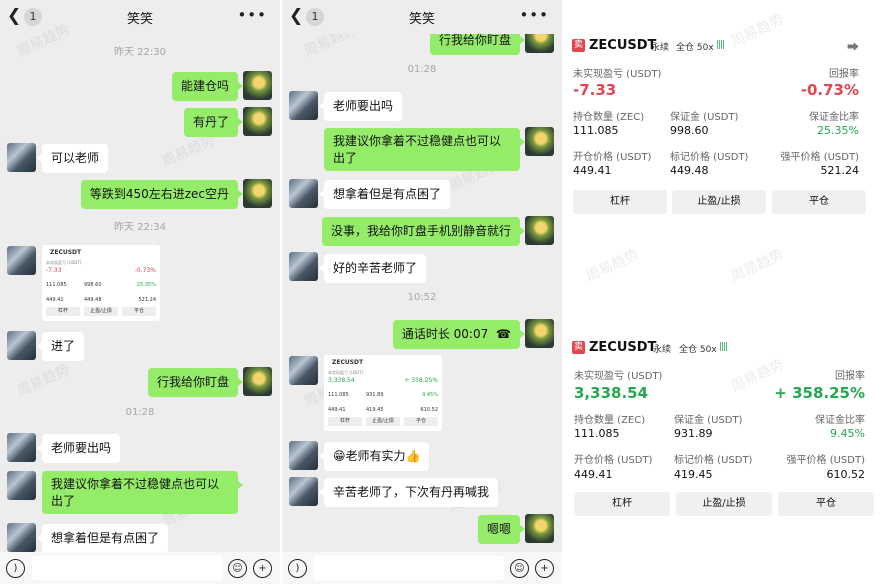 The height and width of the screenshot is (584, 885). What do you see at coordinates (597, 433) in the screenshot?
I see `qty-value: 111.085` at bounding box center [597, 433].